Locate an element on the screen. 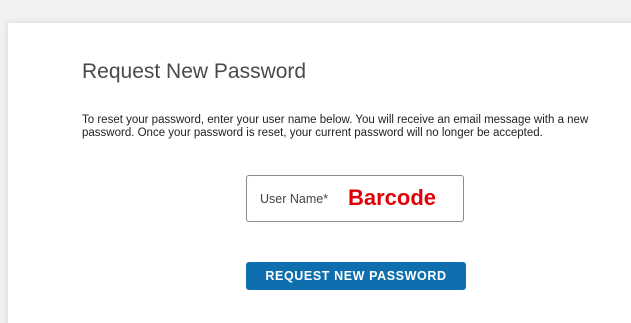 The height and width of the screenshot is (323, 631). username-field: User Name* Barcode is located at coordinates (355, 198).